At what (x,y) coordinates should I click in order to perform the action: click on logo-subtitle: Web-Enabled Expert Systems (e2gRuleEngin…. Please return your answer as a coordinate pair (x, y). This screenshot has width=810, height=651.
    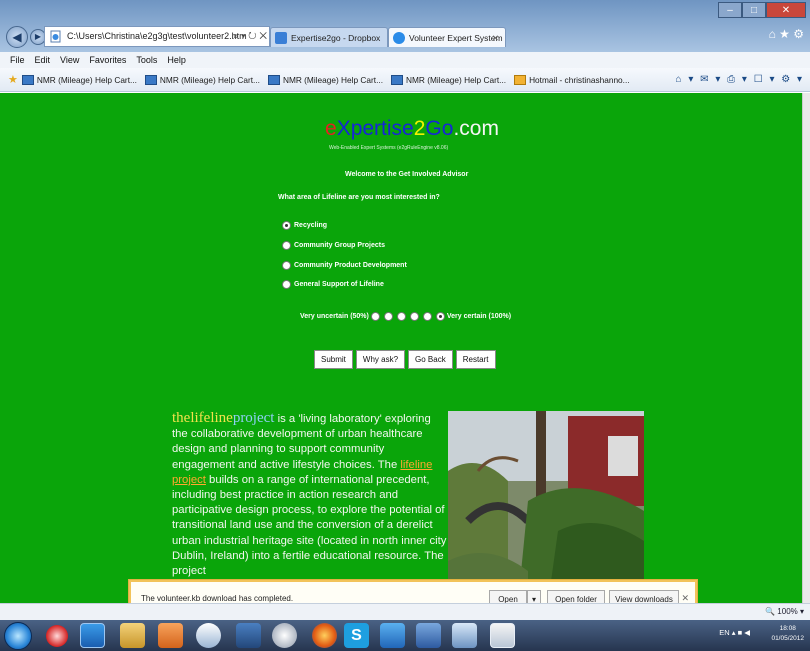
    Looking at the image, I should click on (389, 148).